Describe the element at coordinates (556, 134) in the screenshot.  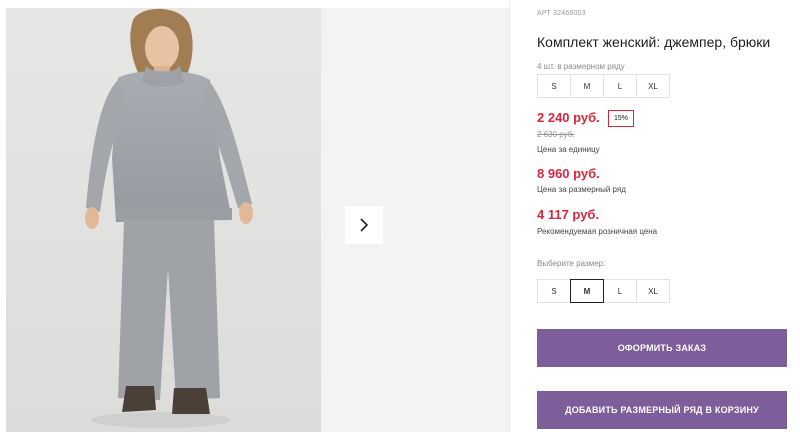
I see `old-price: 2 630 руб.` at that location.